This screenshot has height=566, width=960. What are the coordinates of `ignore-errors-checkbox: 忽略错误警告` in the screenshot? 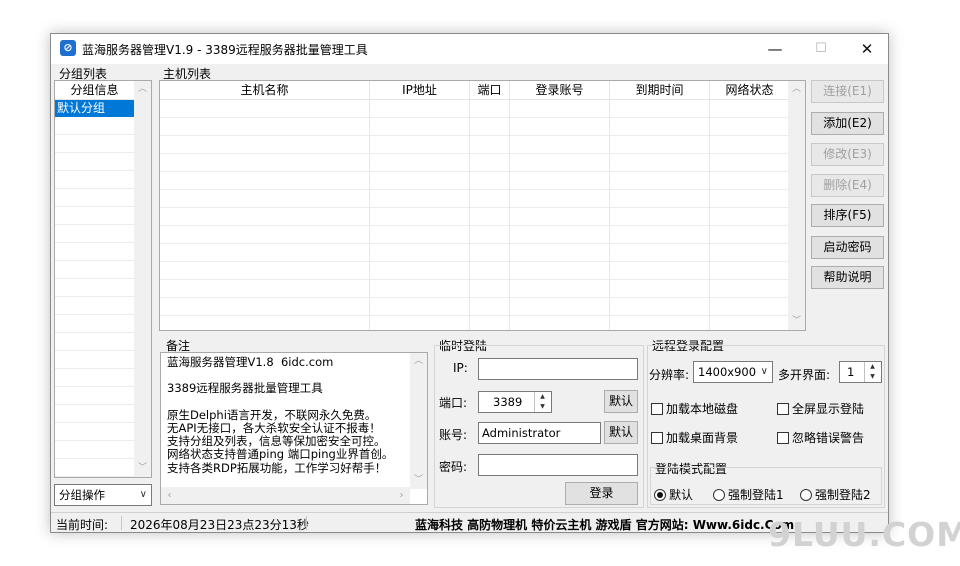 It's located at (820, 437).